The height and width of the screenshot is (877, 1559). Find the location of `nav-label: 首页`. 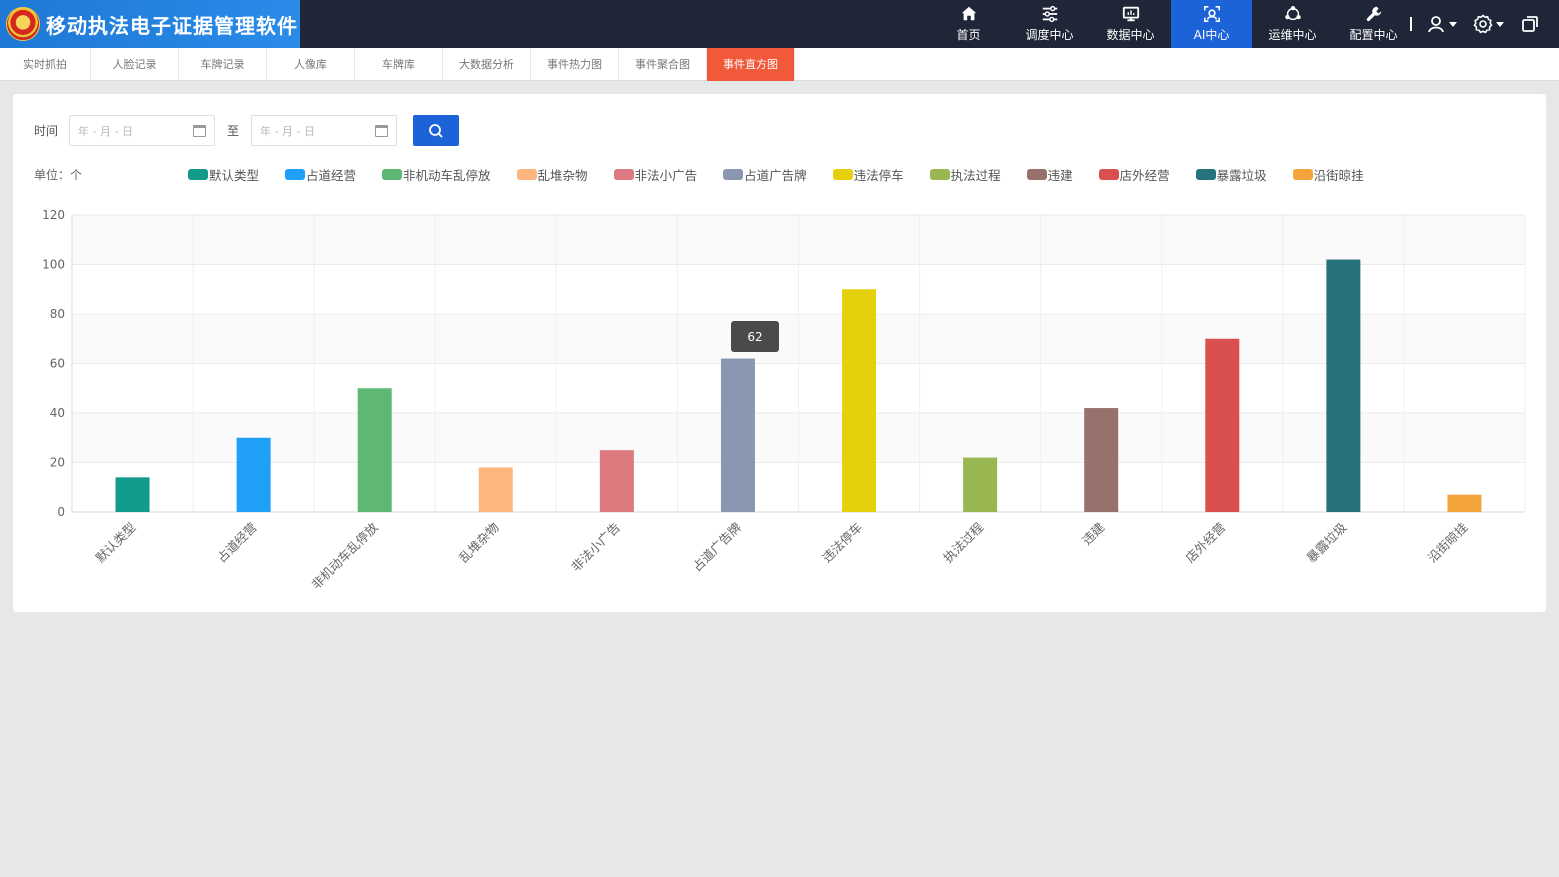

nav-label: 首页 is located at coordinates (968, 35).